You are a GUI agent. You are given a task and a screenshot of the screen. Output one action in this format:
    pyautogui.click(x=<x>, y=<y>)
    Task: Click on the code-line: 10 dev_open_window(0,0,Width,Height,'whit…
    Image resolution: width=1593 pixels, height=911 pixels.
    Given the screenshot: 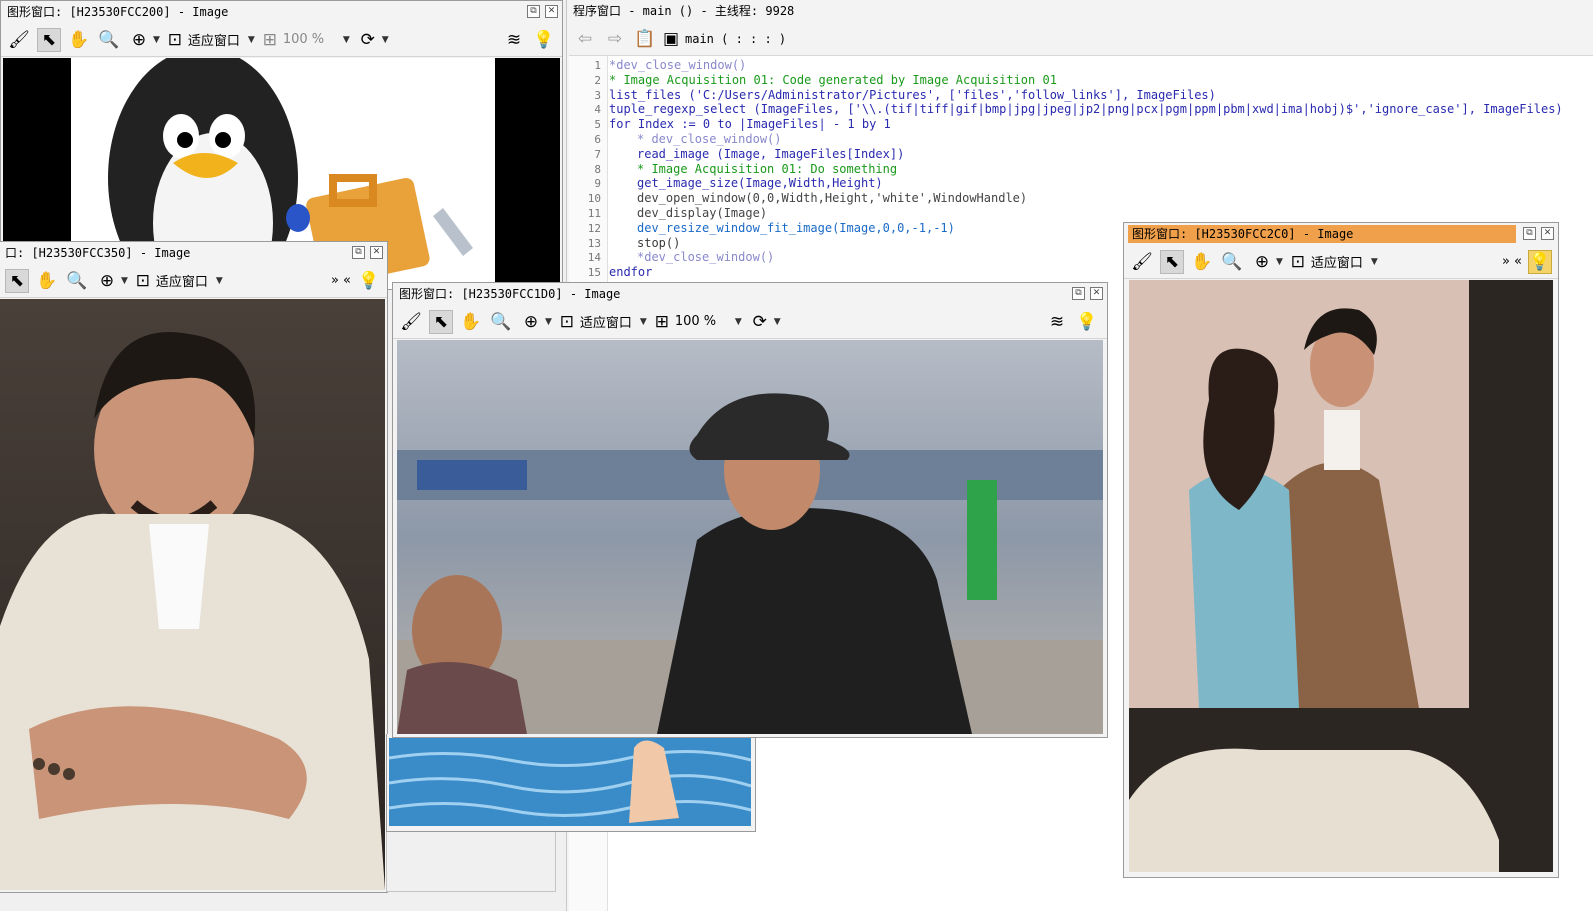 What is the action you would take?
    pyautogui.click(x=1081, y=198)
    